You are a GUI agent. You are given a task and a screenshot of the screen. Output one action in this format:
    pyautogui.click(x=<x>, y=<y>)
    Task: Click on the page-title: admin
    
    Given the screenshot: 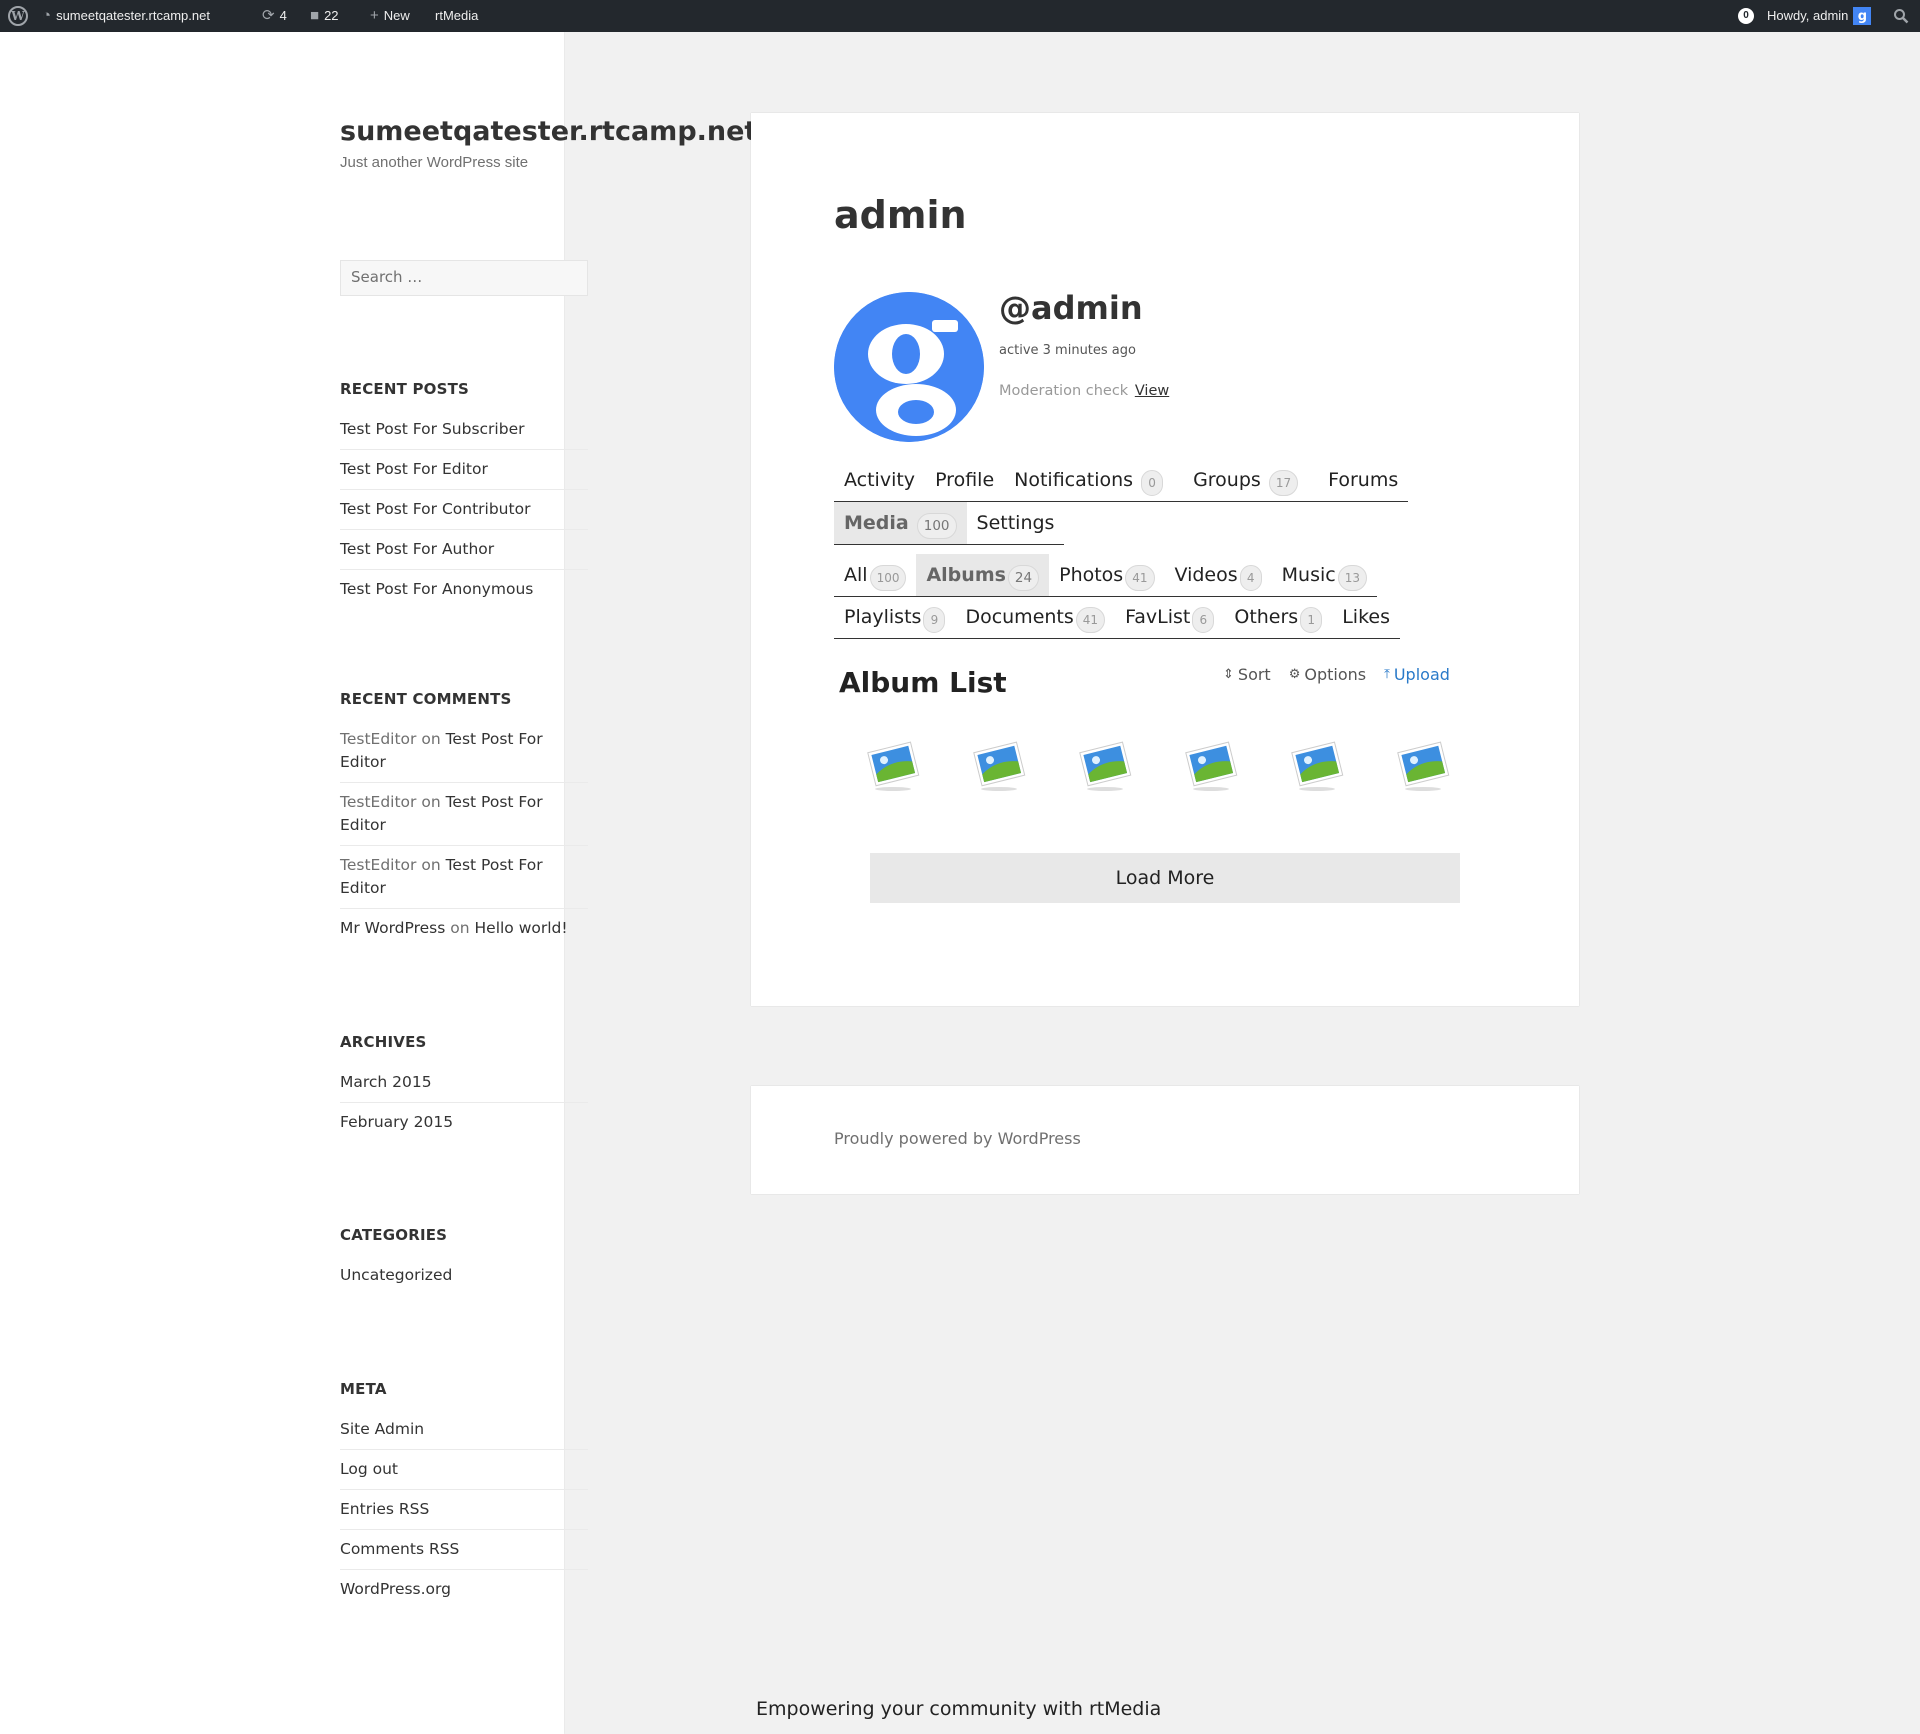 What is the action you would take?
    pyautogui.click(x=900, y=215)
    